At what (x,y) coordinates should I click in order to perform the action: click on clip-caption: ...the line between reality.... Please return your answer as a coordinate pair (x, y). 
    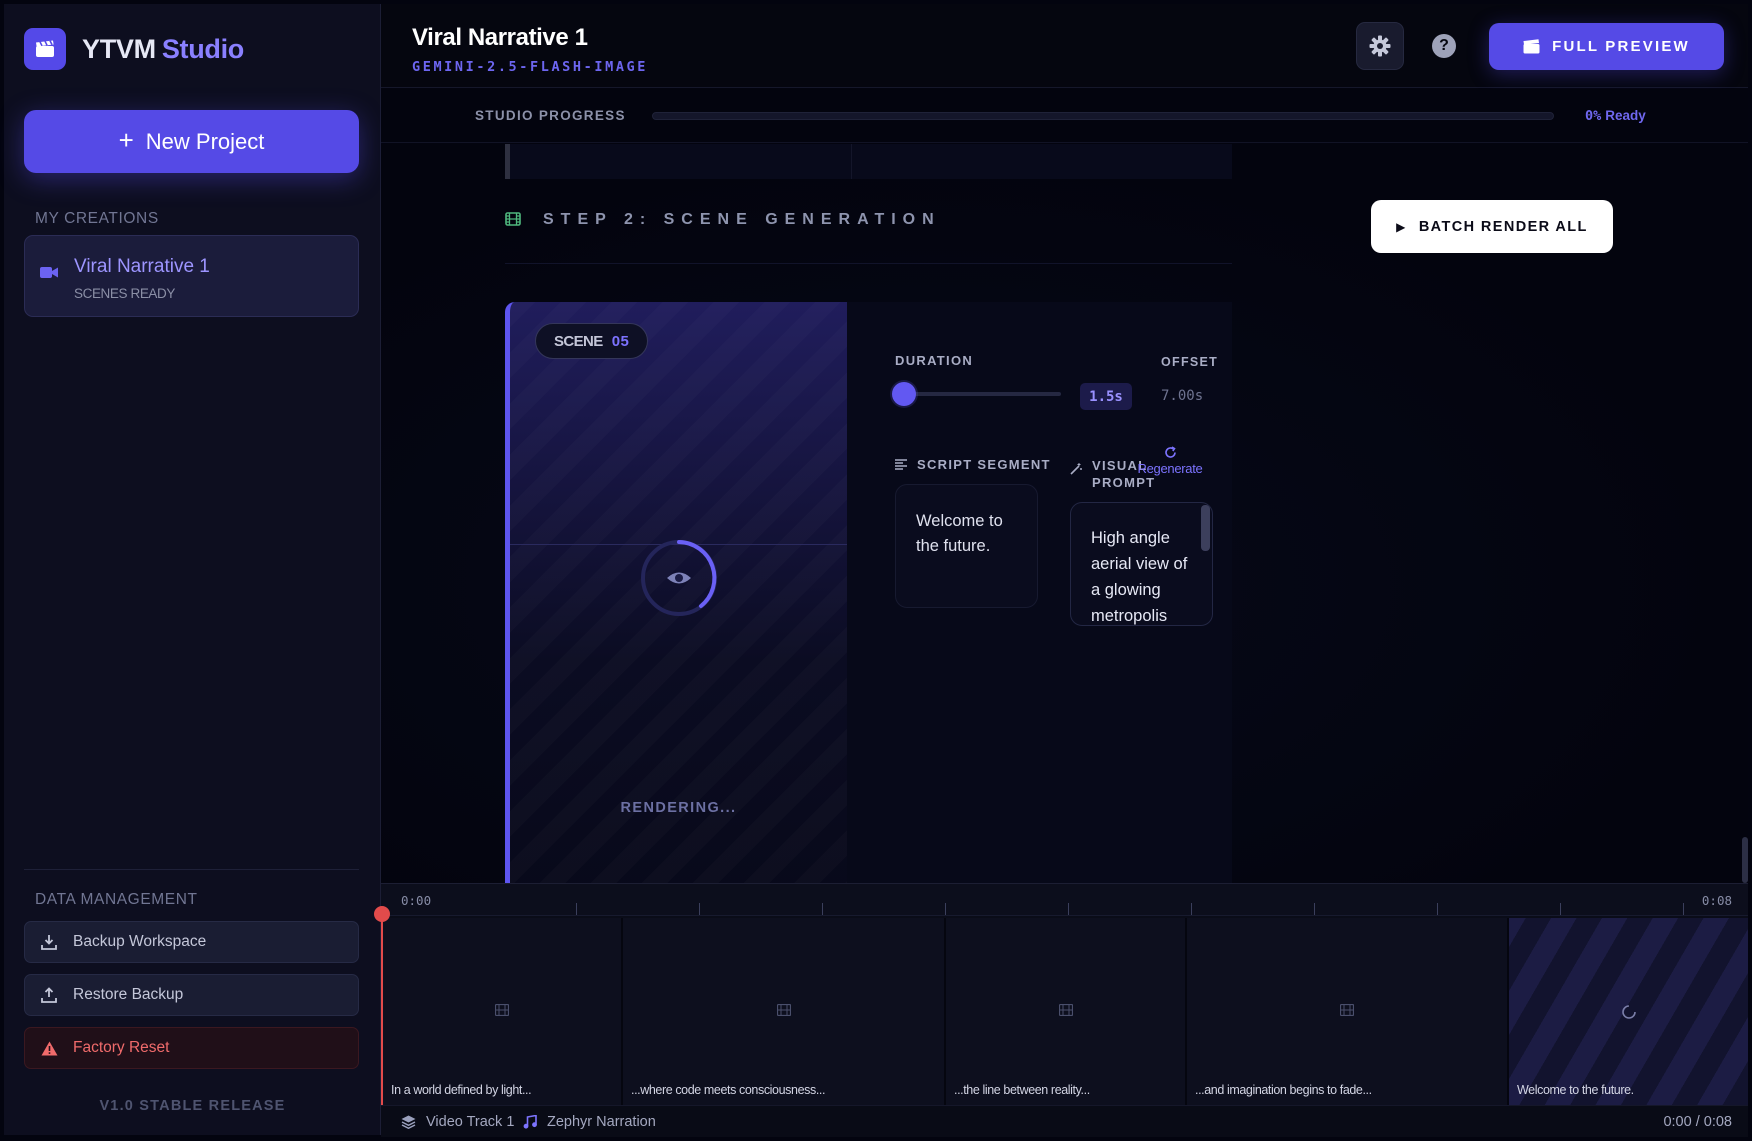
    Looking at the image, I should click on (1022, 1090).